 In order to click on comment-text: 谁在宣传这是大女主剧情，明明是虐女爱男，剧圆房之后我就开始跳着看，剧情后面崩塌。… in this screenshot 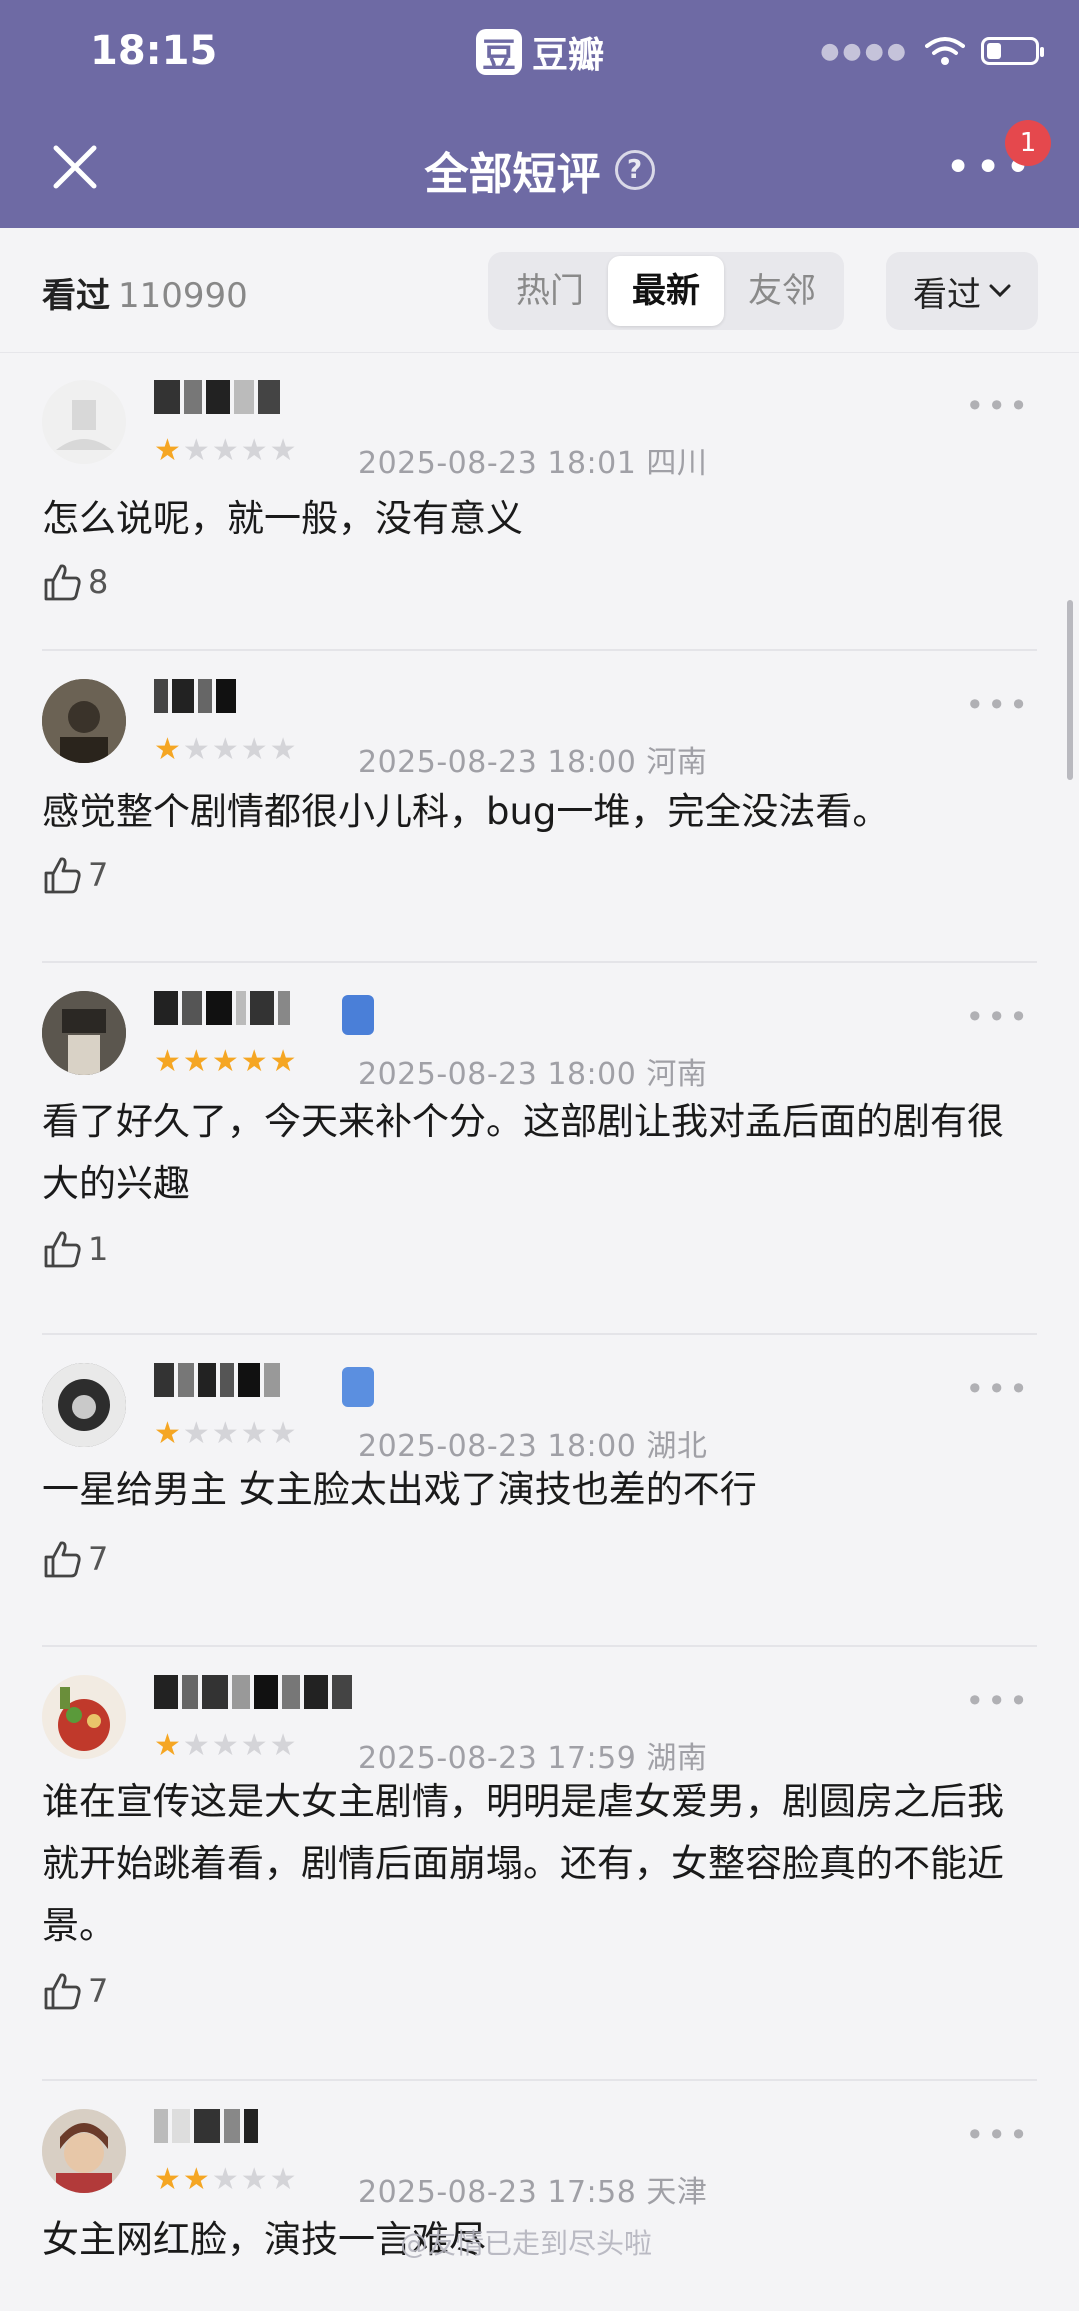, I will do `click(523, 1863)`.